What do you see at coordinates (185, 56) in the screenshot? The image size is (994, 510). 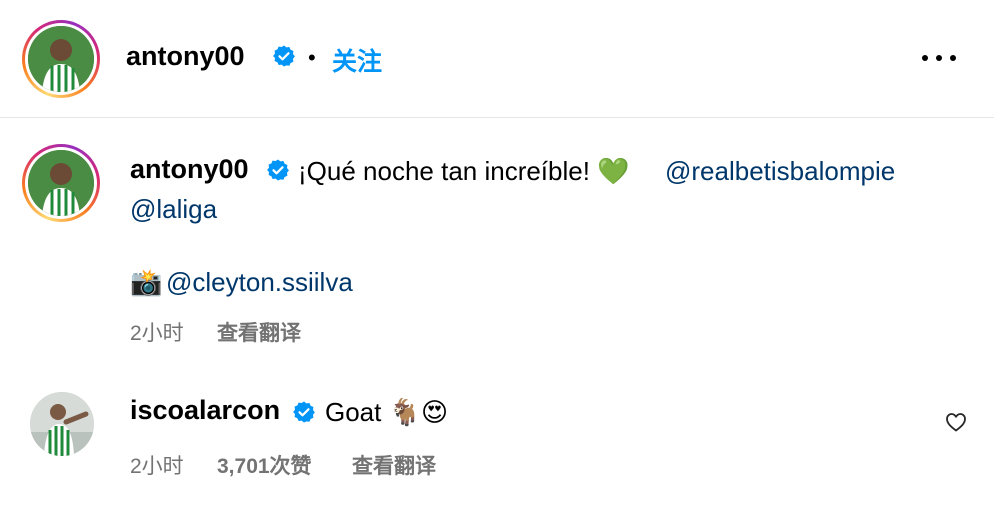 I see `header-username: antony00` at bounding box center [185, 56].